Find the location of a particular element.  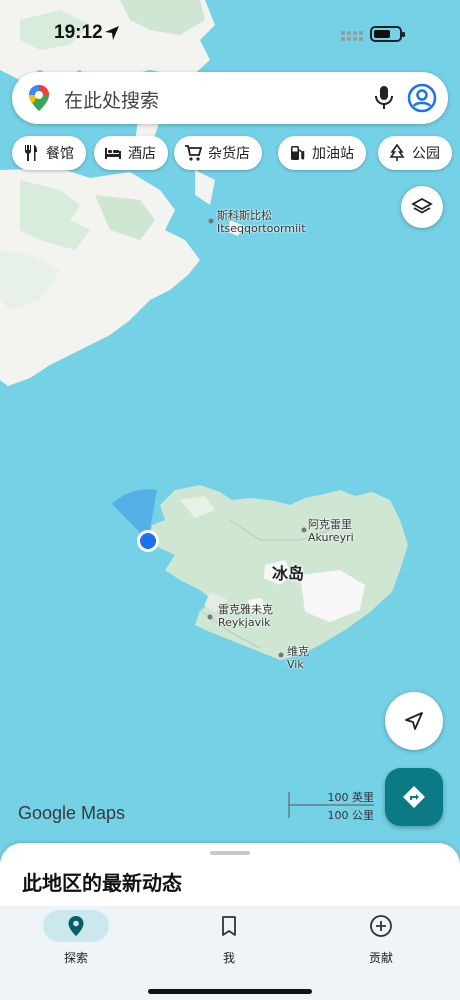

map-label-itseqqortoormiit: 斯科斯比松 Itseqqortoormiit is located at coordinates (261, 222).